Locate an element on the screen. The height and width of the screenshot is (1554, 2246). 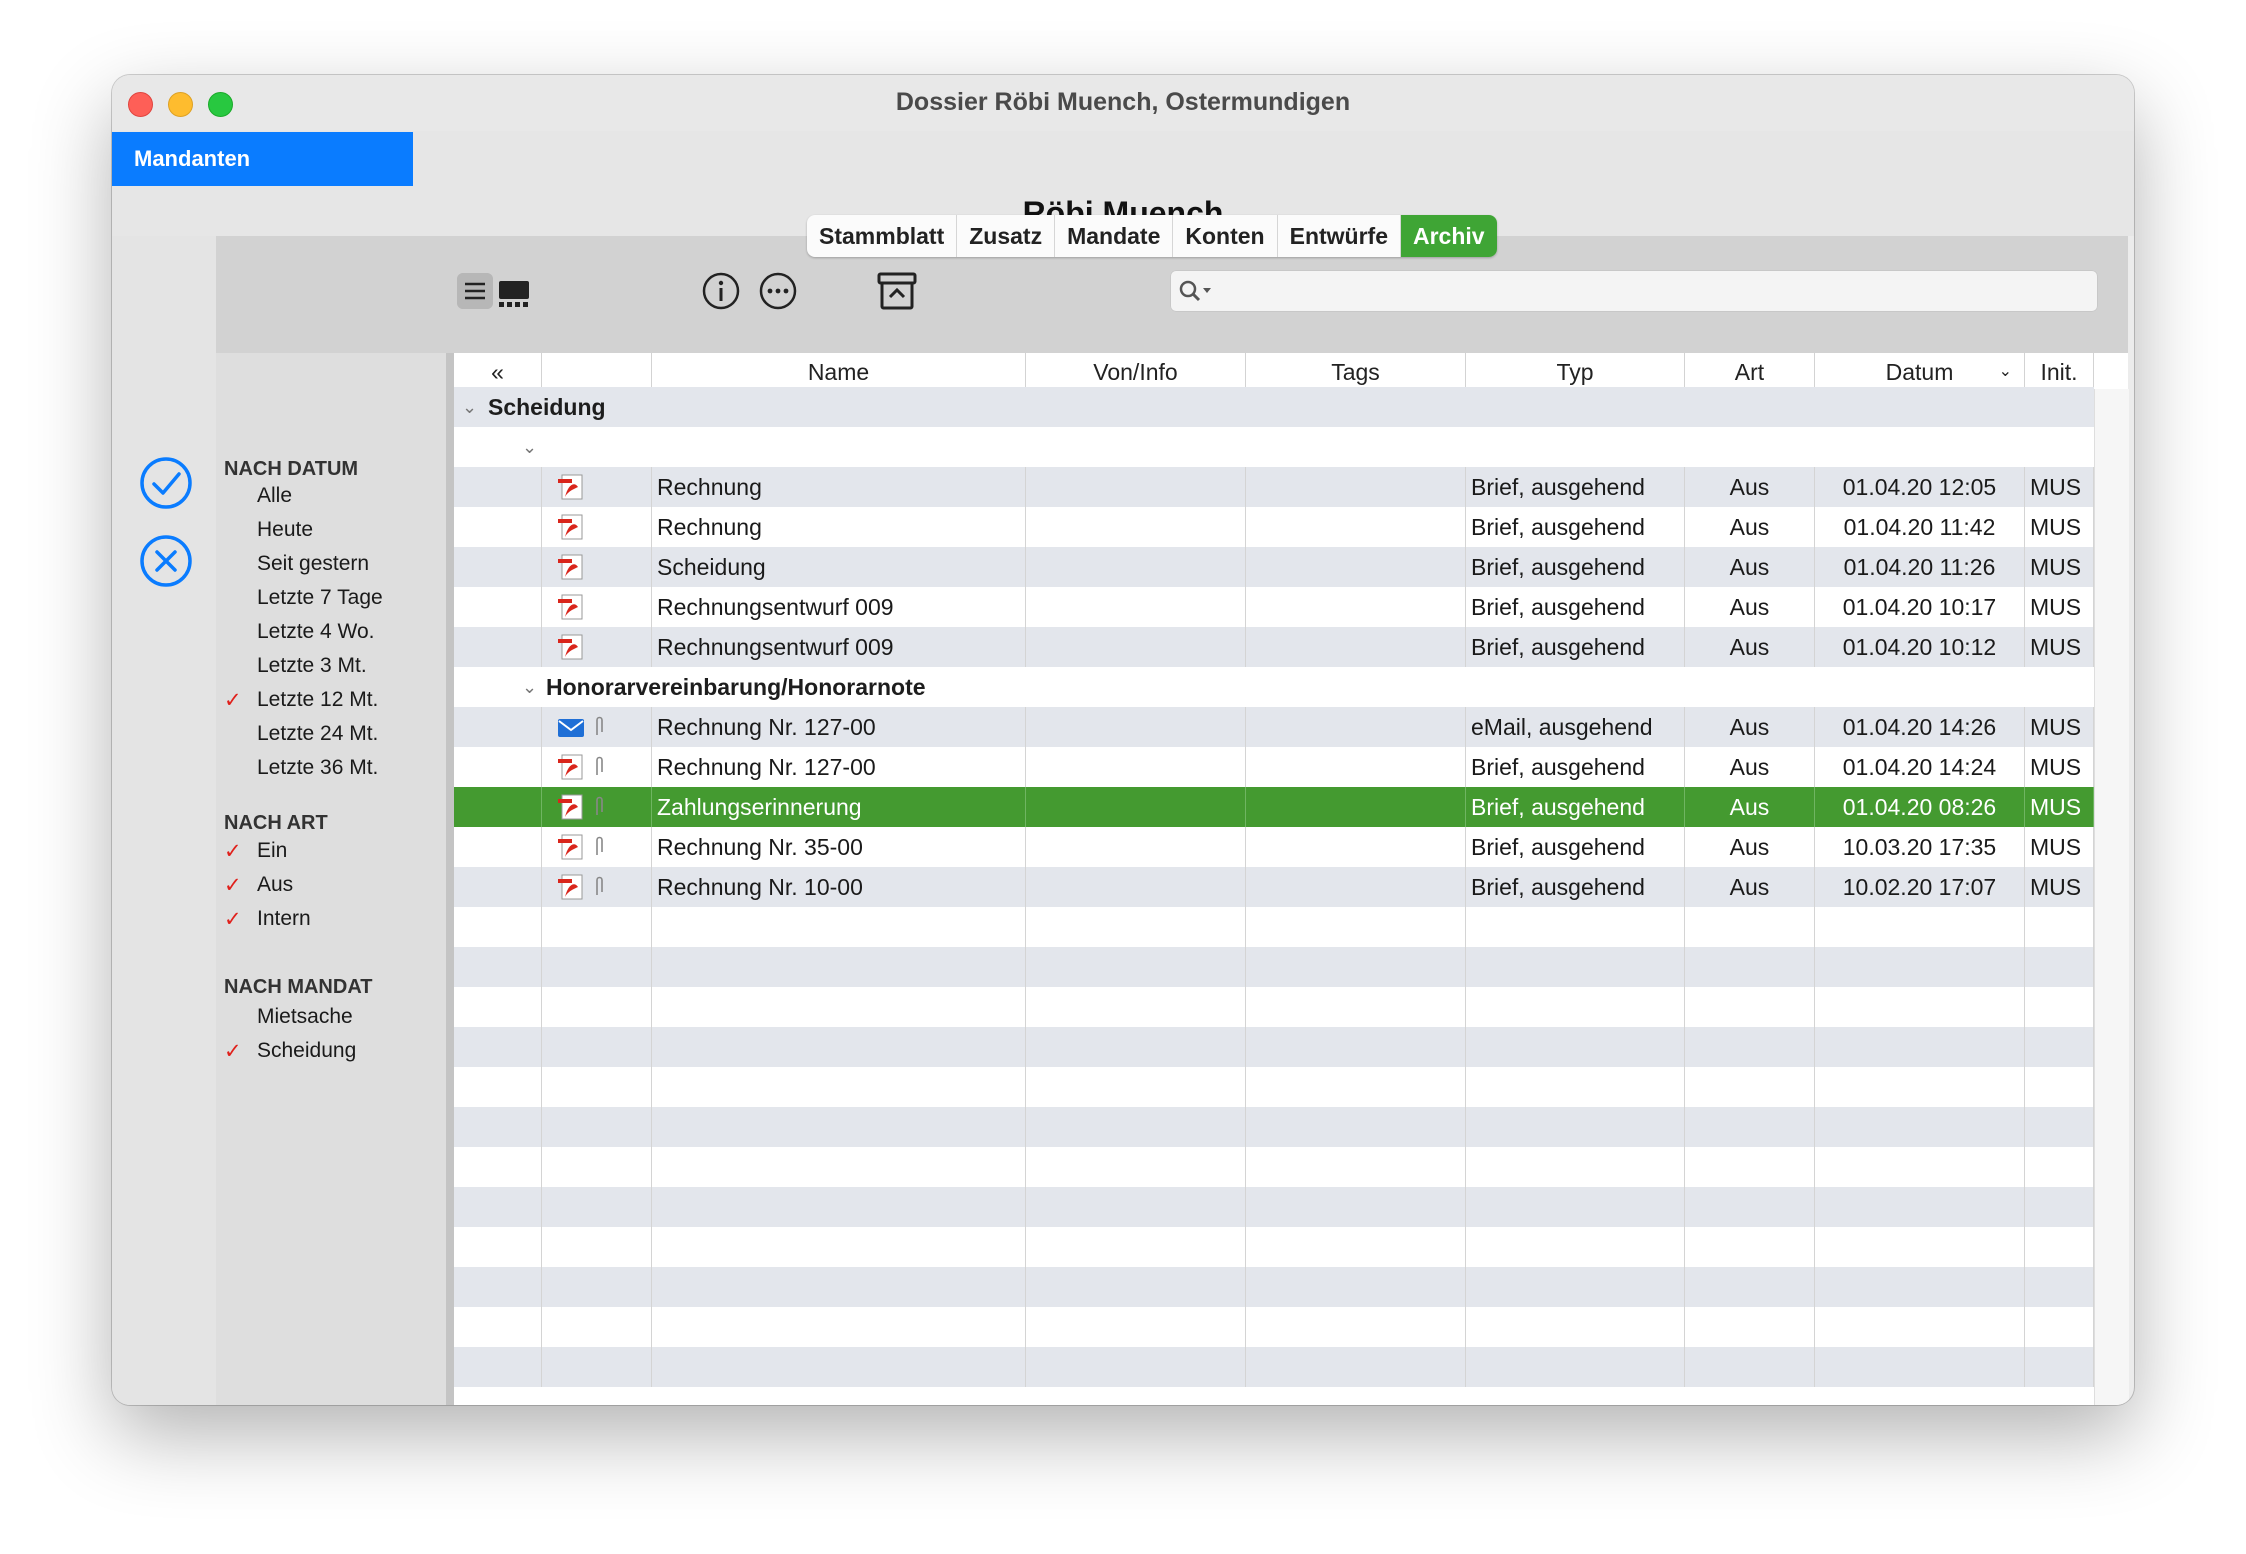
group-row-empty: ⌄ is located at coordinates (1274, 447).